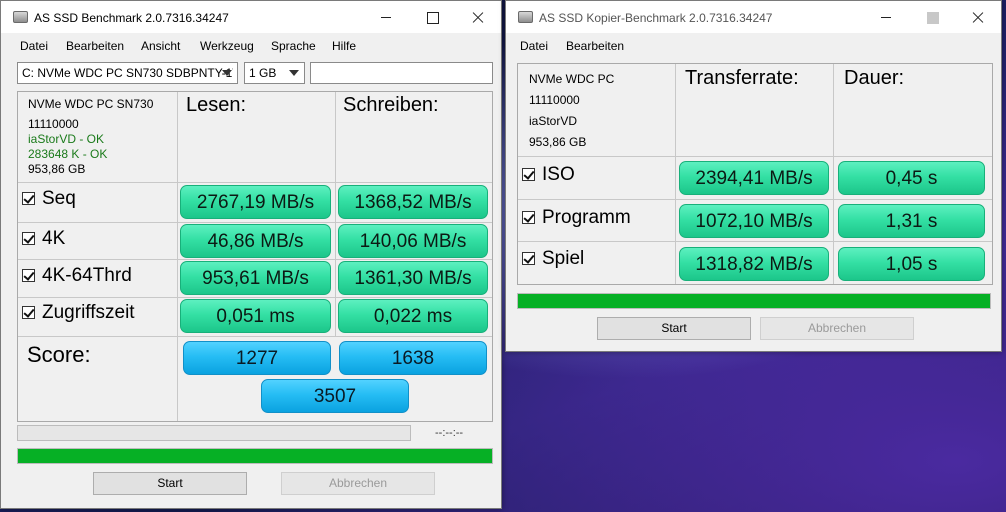 The image size is (1006, 512). What do you see at coordinates (911, 264) in the screenshot?
I see `spiel-duration-result: 1,05 s` at bounding box center [911, 264].